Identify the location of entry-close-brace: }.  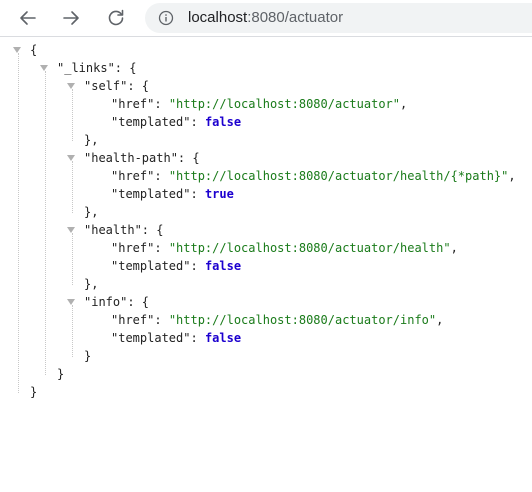
(88, 356).